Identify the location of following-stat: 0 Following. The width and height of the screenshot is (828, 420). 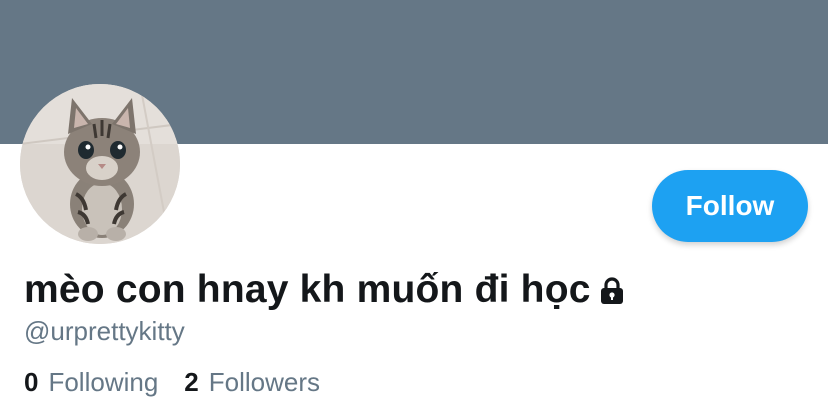
(91, 382).